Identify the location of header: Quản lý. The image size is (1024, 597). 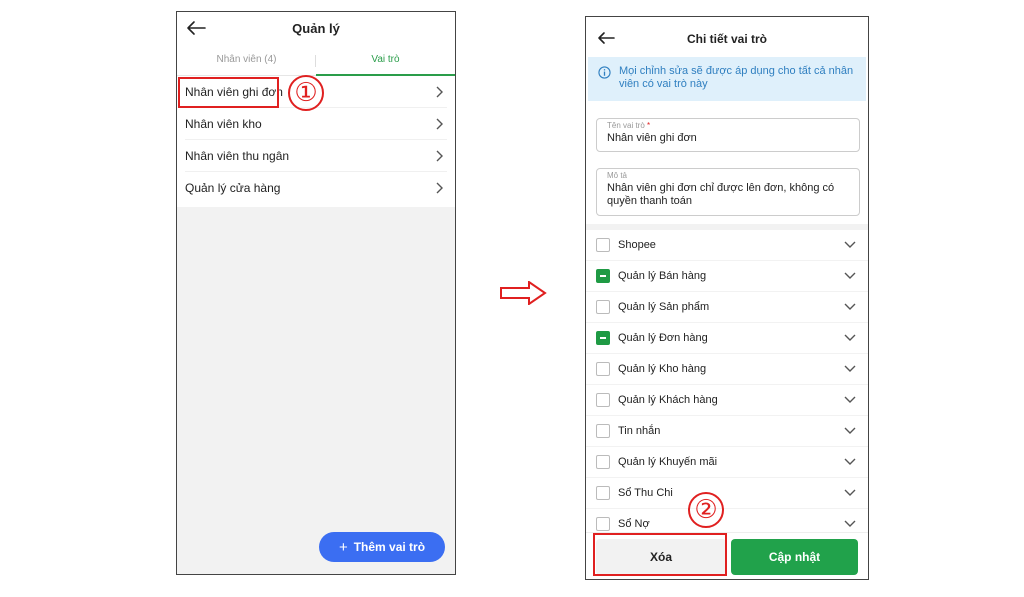
(316, 28).